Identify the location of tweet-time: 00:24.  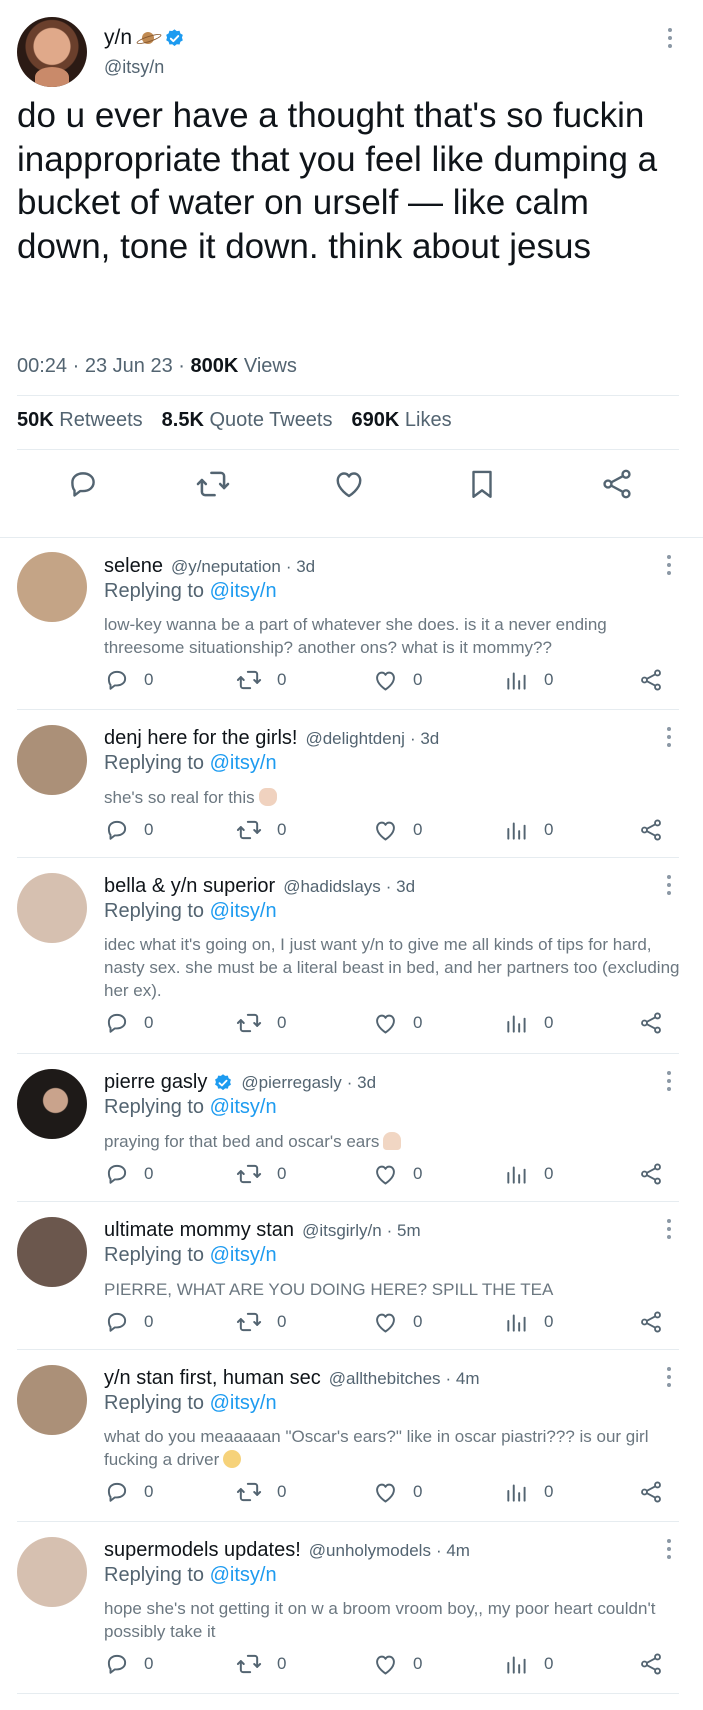
(42, 366).